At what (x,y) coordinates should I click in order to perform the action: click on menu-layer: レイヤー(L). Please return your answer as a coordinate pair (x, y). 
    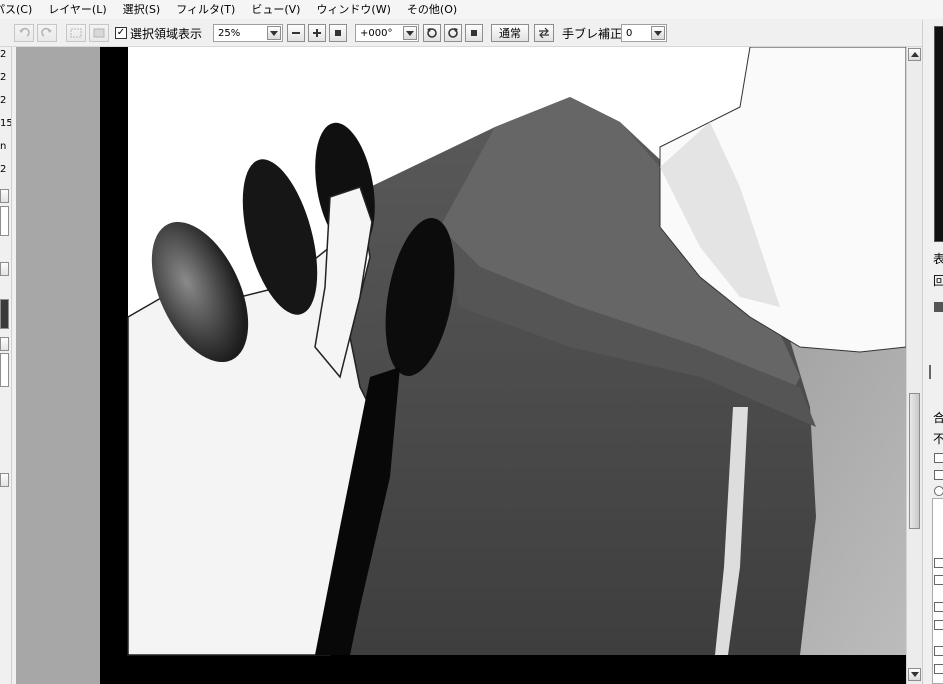
    Looking at the image, I should click on (77, 9).